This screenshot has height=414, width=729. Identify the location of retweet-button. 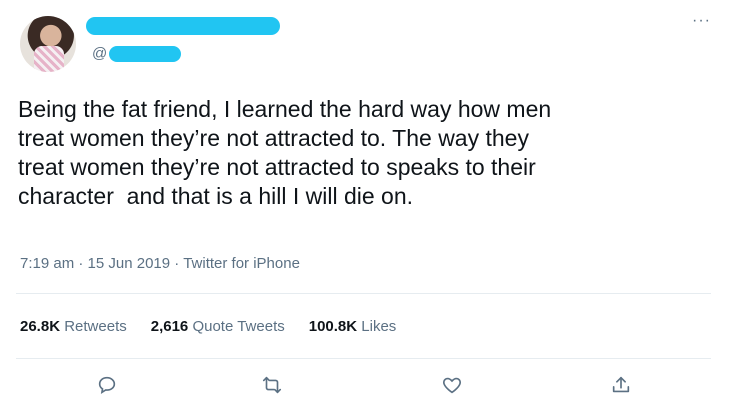
(272, 385).